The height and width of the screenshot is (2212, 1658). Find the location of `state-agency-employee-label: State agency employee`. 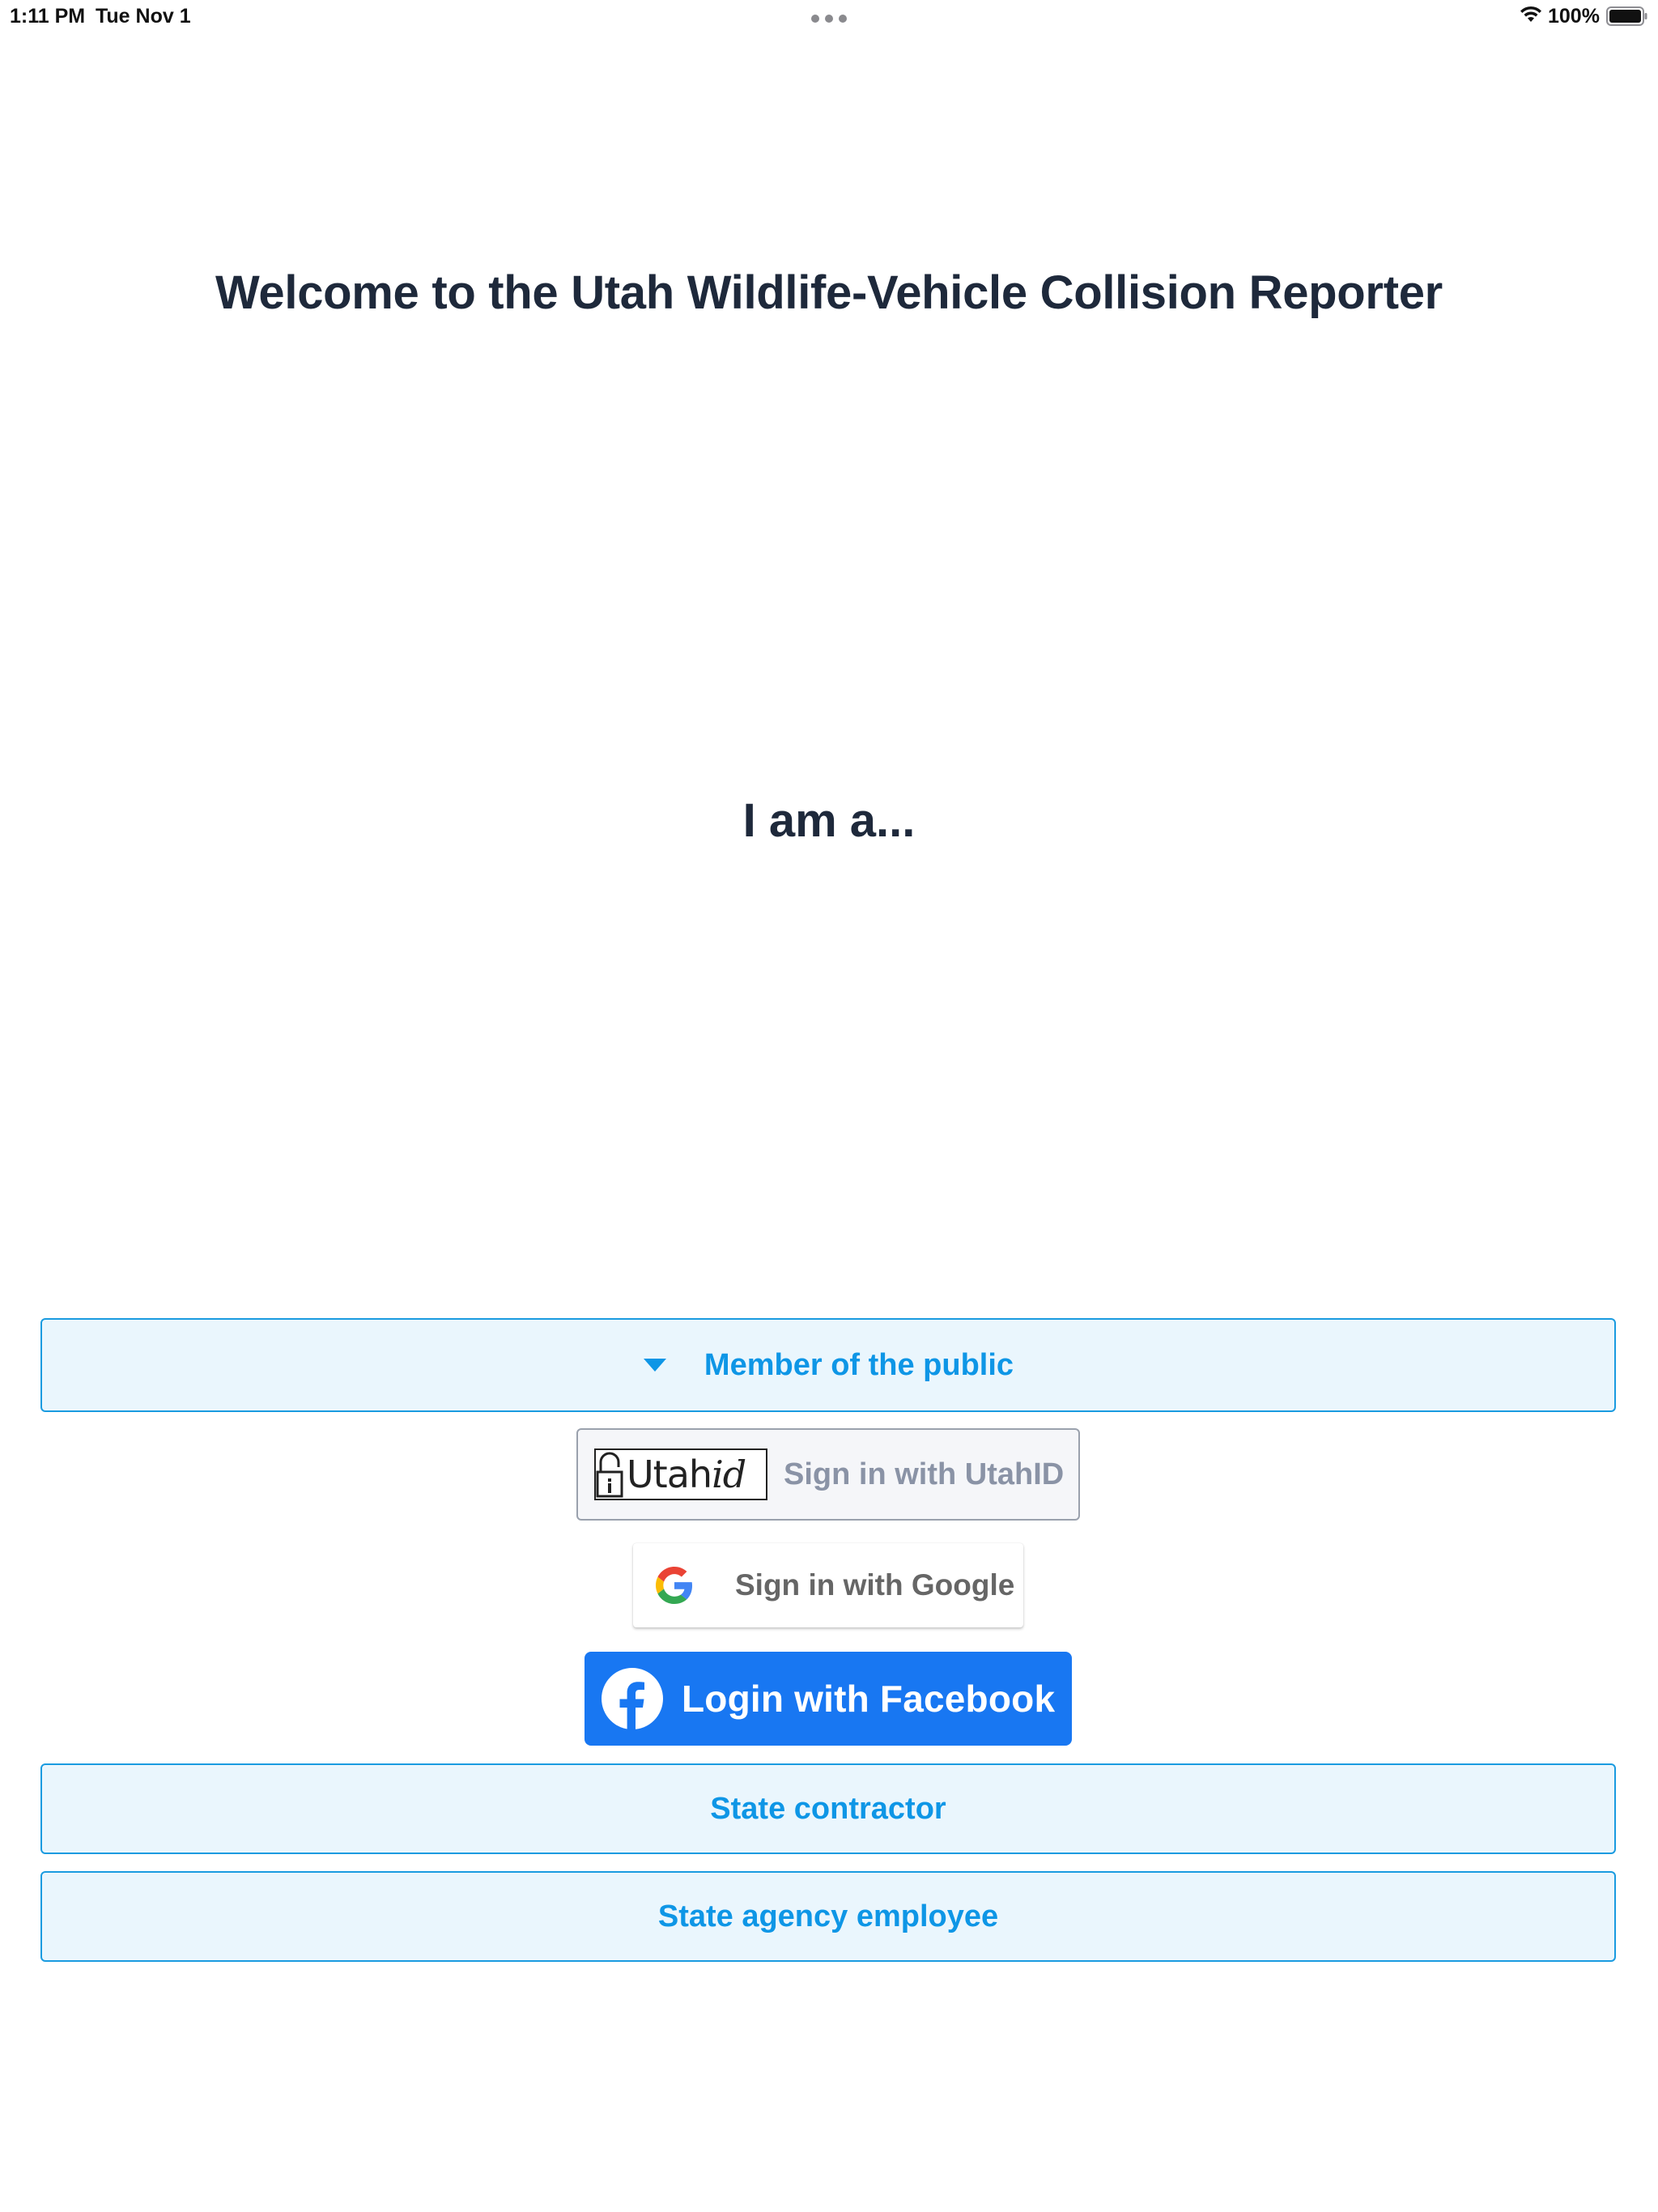

state-agency-employee-label: State agency employee is located at coordinates (828, 1916).